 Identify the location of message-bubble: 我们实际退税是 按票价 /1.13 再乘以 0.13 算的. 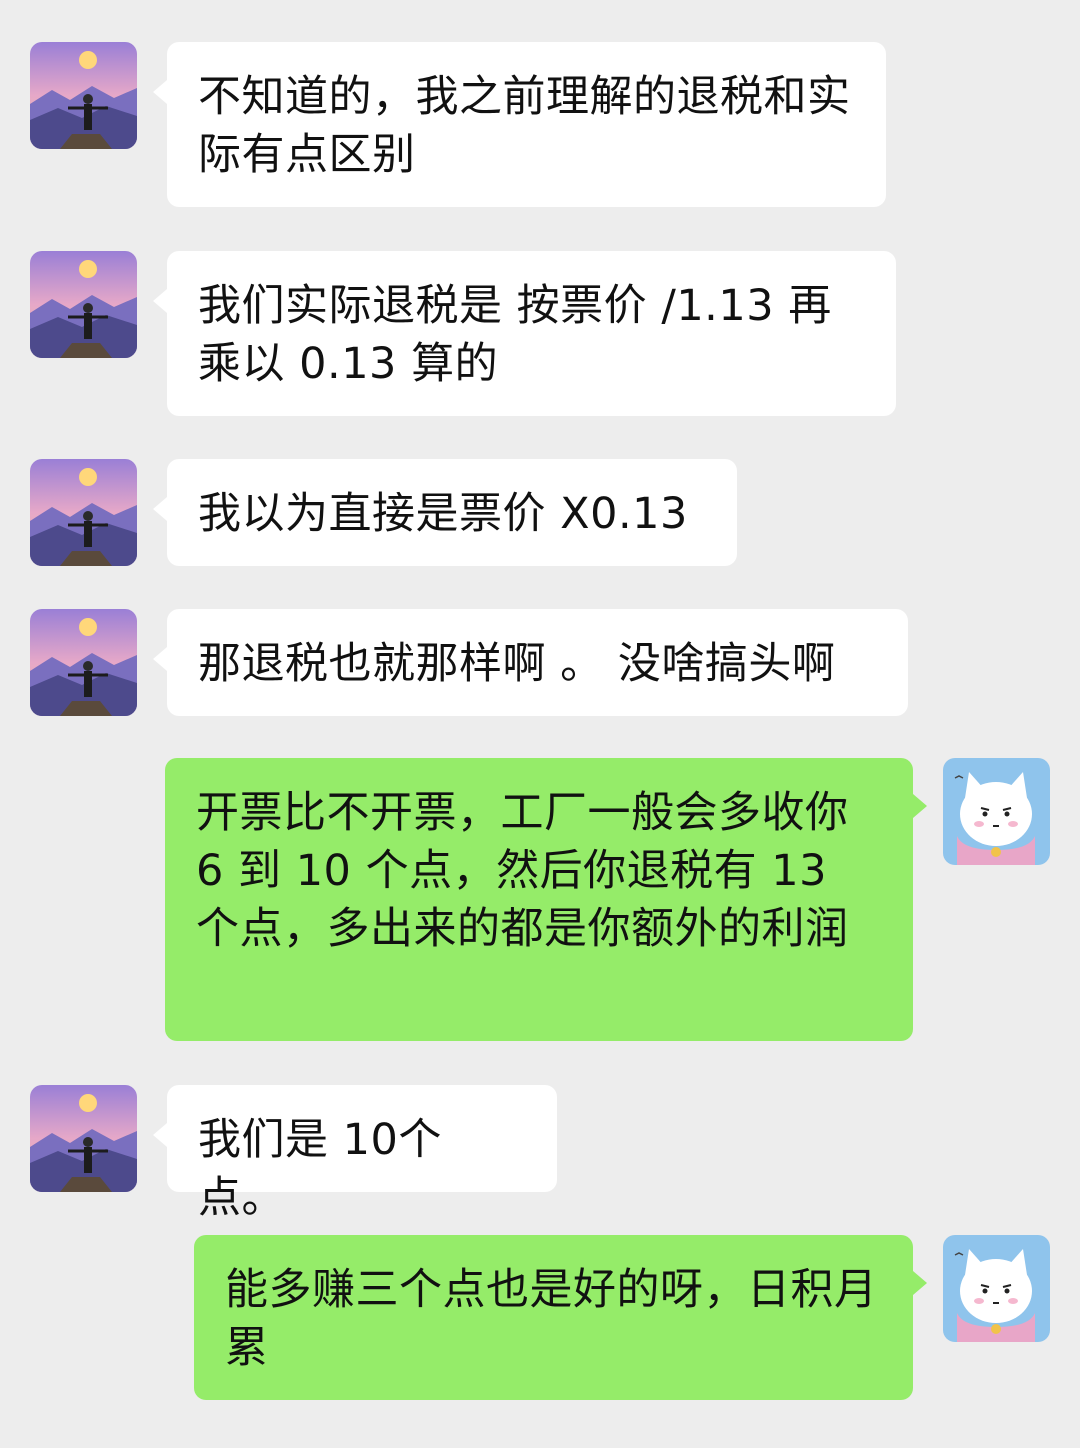
(524, 333).